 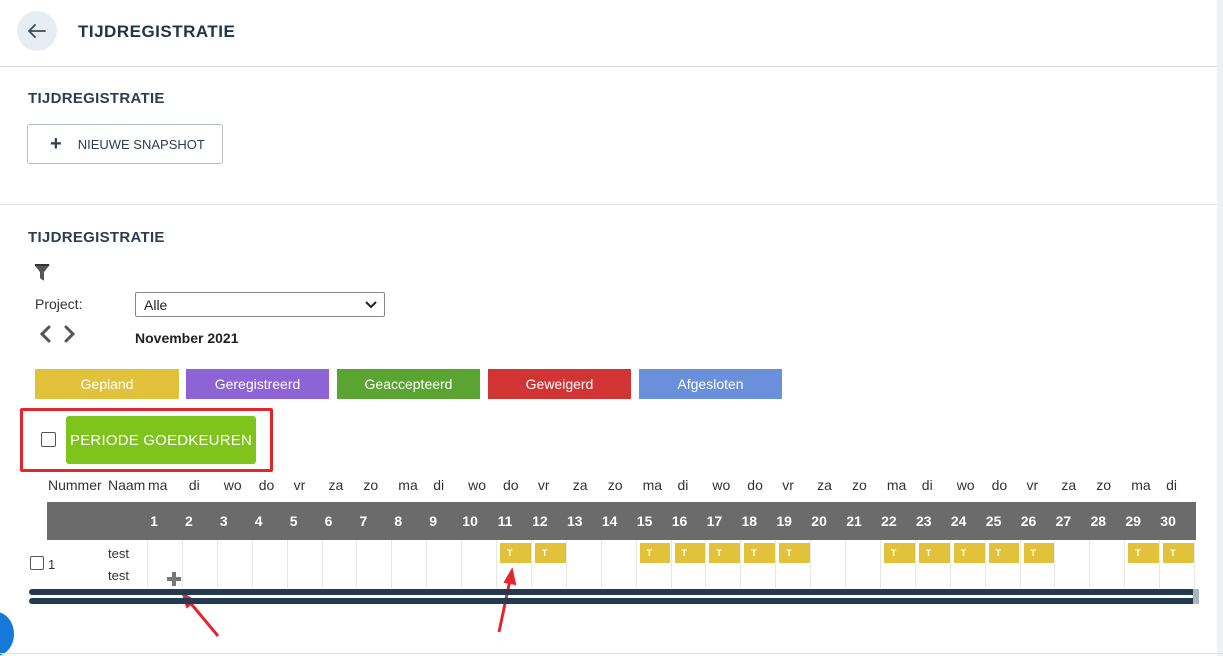 I want to click on horizontal-scrollbar, so click(x=613, y=592).